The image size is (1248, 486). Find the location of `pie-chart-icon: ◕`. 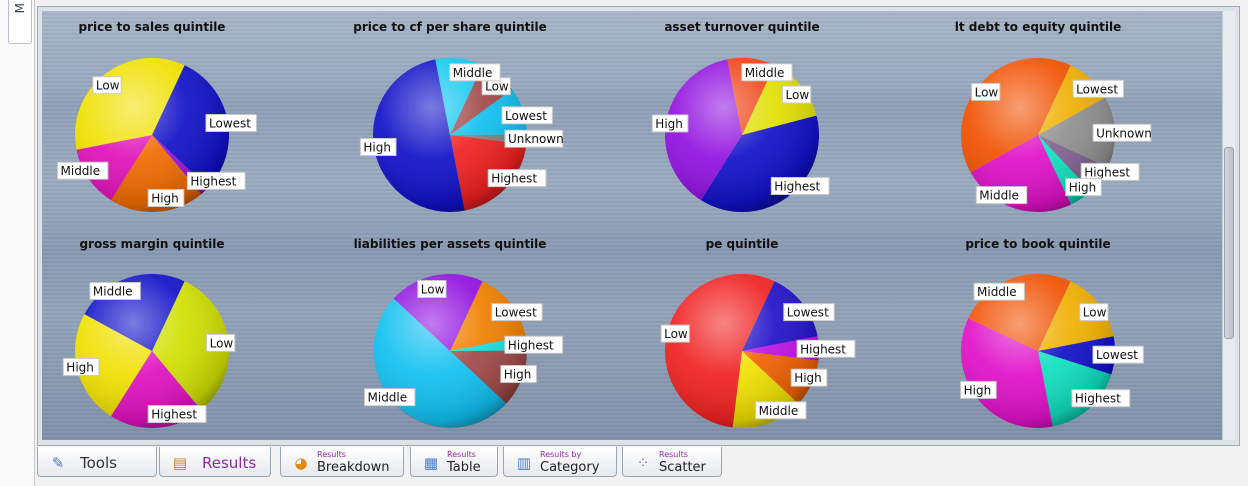

pie-chart-icon: ◕ is located at coordinates (301, 463).